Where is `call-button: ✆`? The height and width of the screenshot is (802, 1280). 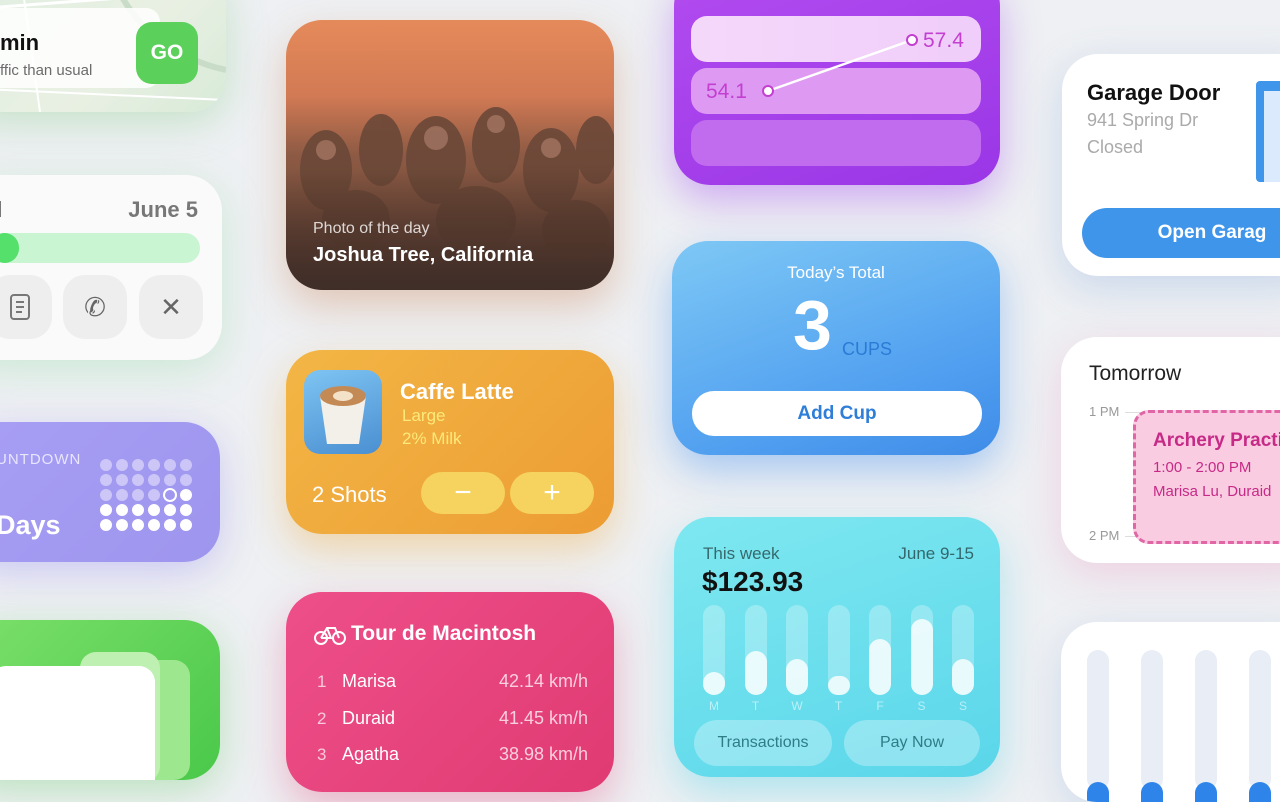 call-button: ✆ is located at coordinates (95, 307).